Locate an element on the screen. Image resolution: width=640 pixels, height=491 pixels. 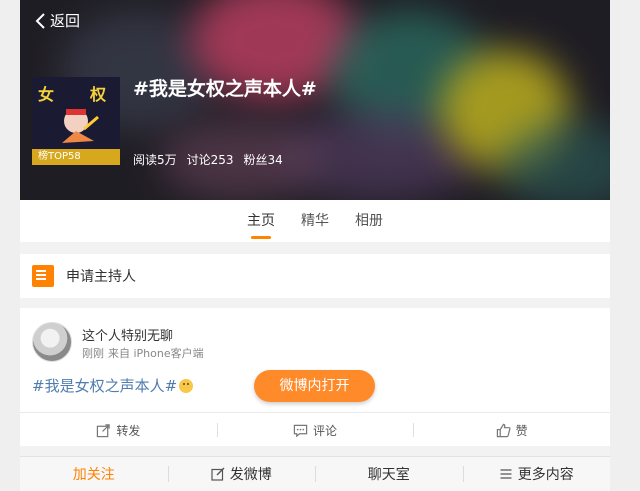
compose-icon is located at coordinates (218, 474).